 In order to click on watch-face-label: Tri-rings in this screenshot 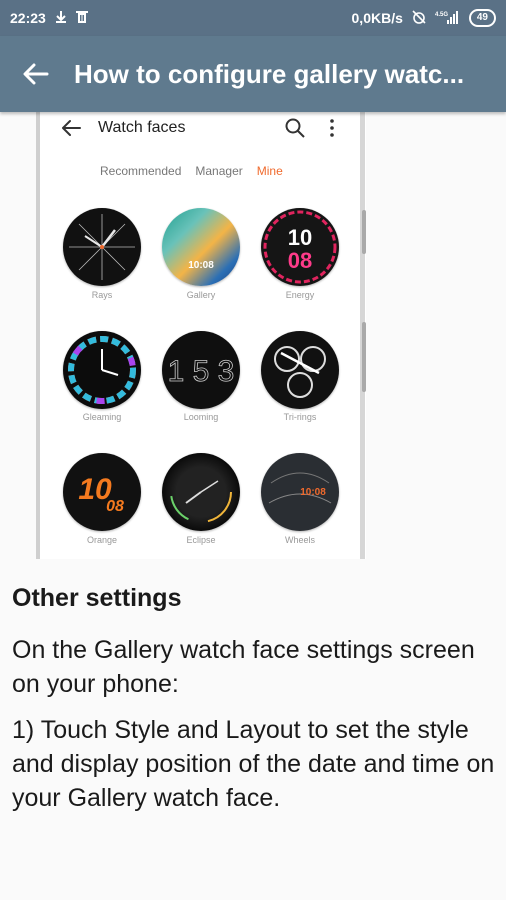, I will do `click(300, 417)`.